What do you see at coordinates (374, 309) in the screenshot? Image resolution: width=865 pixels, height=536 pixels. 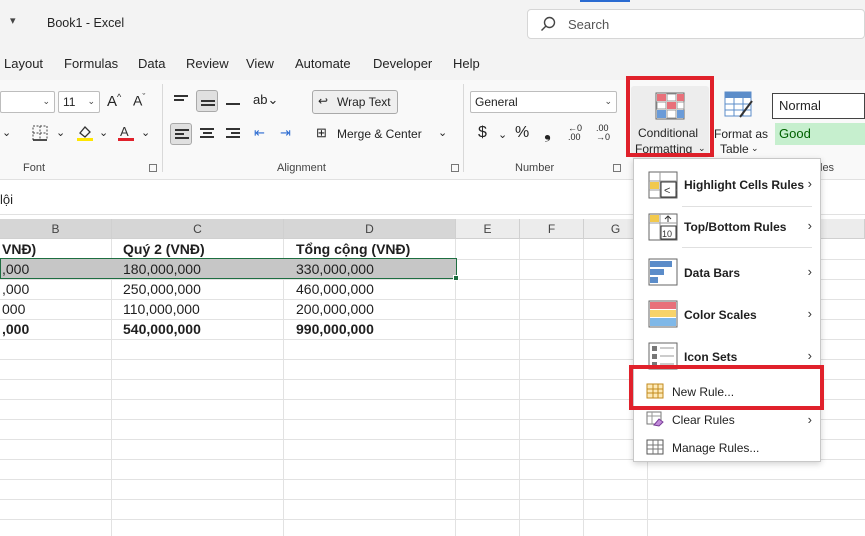 I see `cell-d-row3: 200,000,000` at bounding box center [374, 309].